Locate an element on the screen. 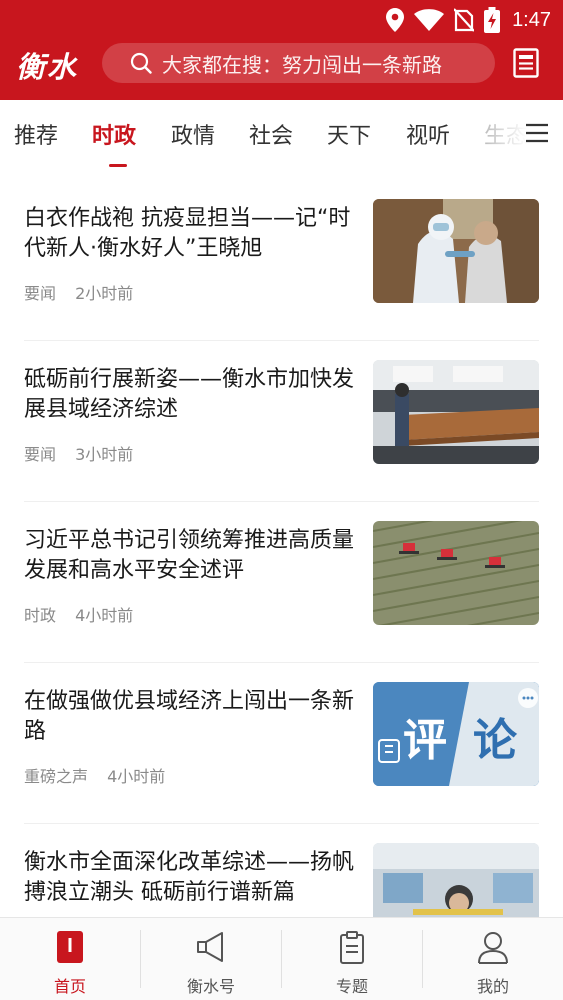  news-meta: 时政 4小时前 is located at coordinates (78, 614).